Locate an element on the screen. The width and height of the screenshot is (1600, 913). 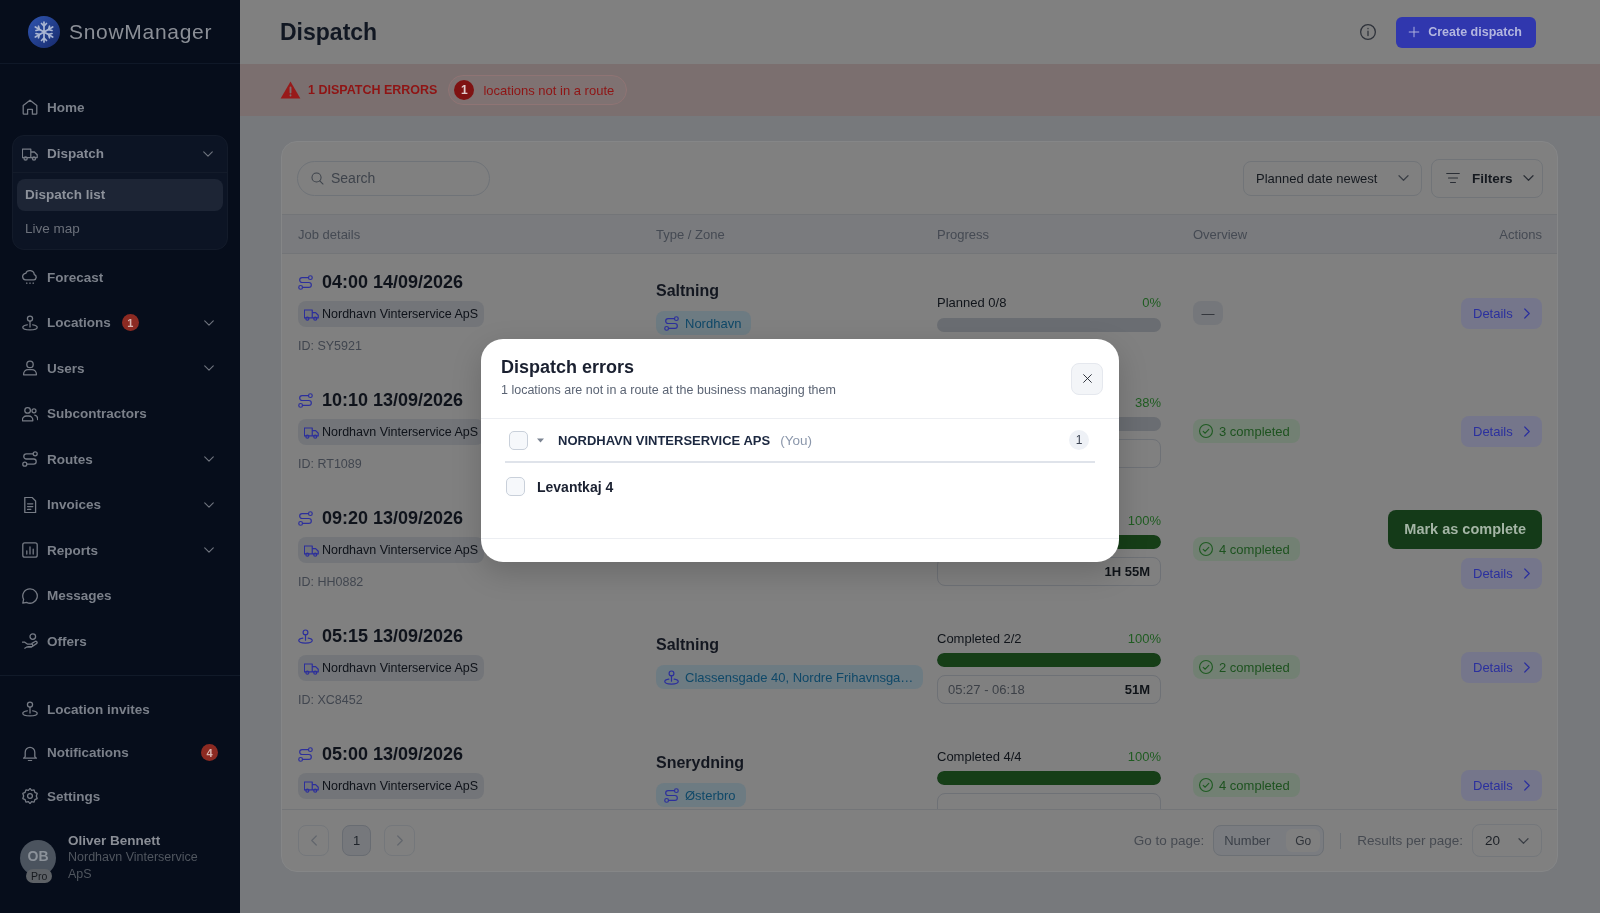
goto-label: Go to page: is located at coordinates (1169, 840).